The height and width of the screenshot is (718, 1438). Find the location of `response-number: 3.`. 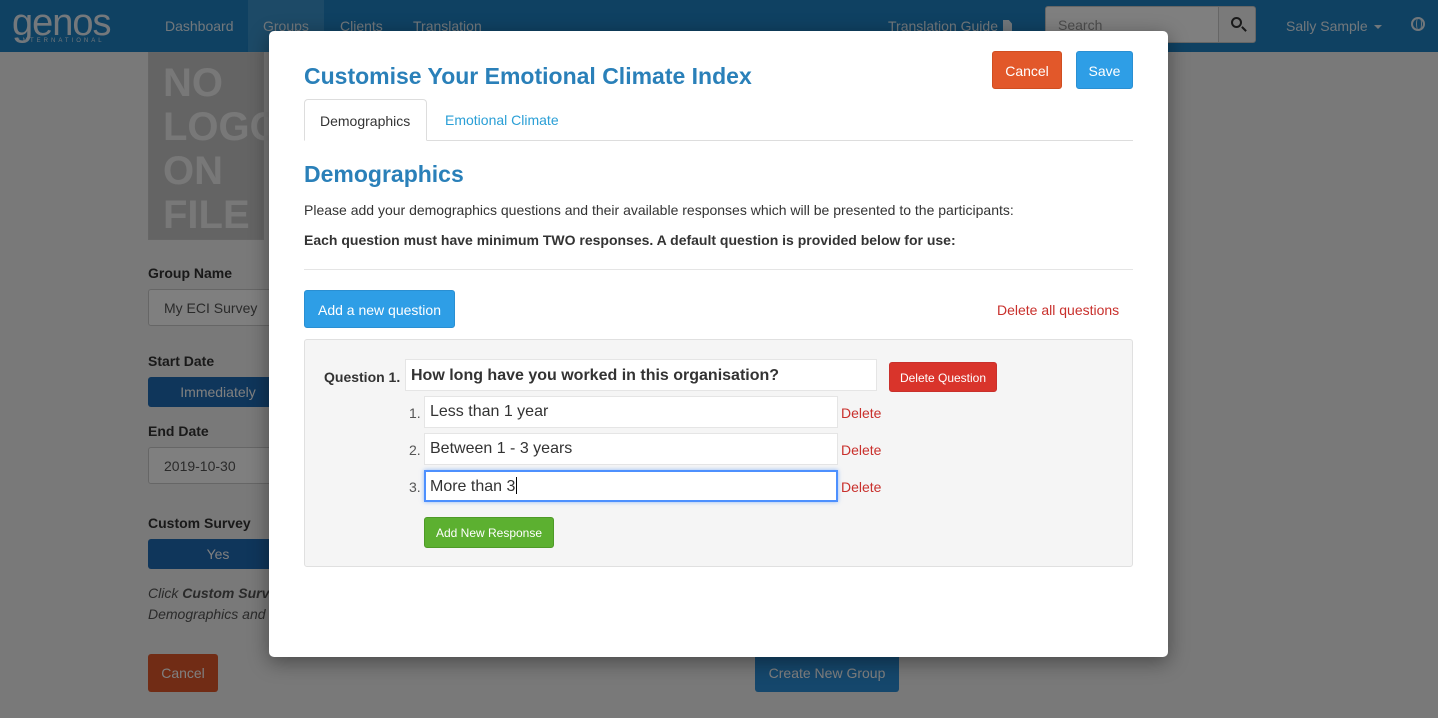

response-number: 3. is located at coordinates (415, 487).